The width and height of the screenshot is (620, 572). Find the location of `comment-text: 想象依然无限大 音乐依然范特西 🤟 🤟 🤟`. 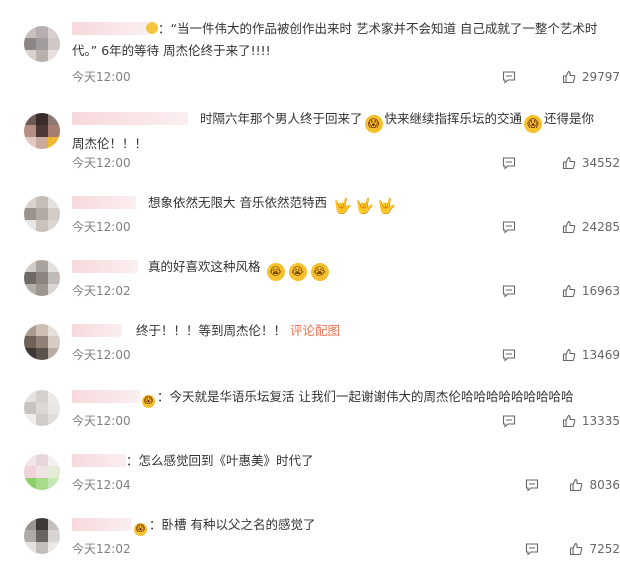

comment-text: 想象依然无限大 音乐依然范特西 🤟 🤟 🤟 is located at coordinates (337, 203).